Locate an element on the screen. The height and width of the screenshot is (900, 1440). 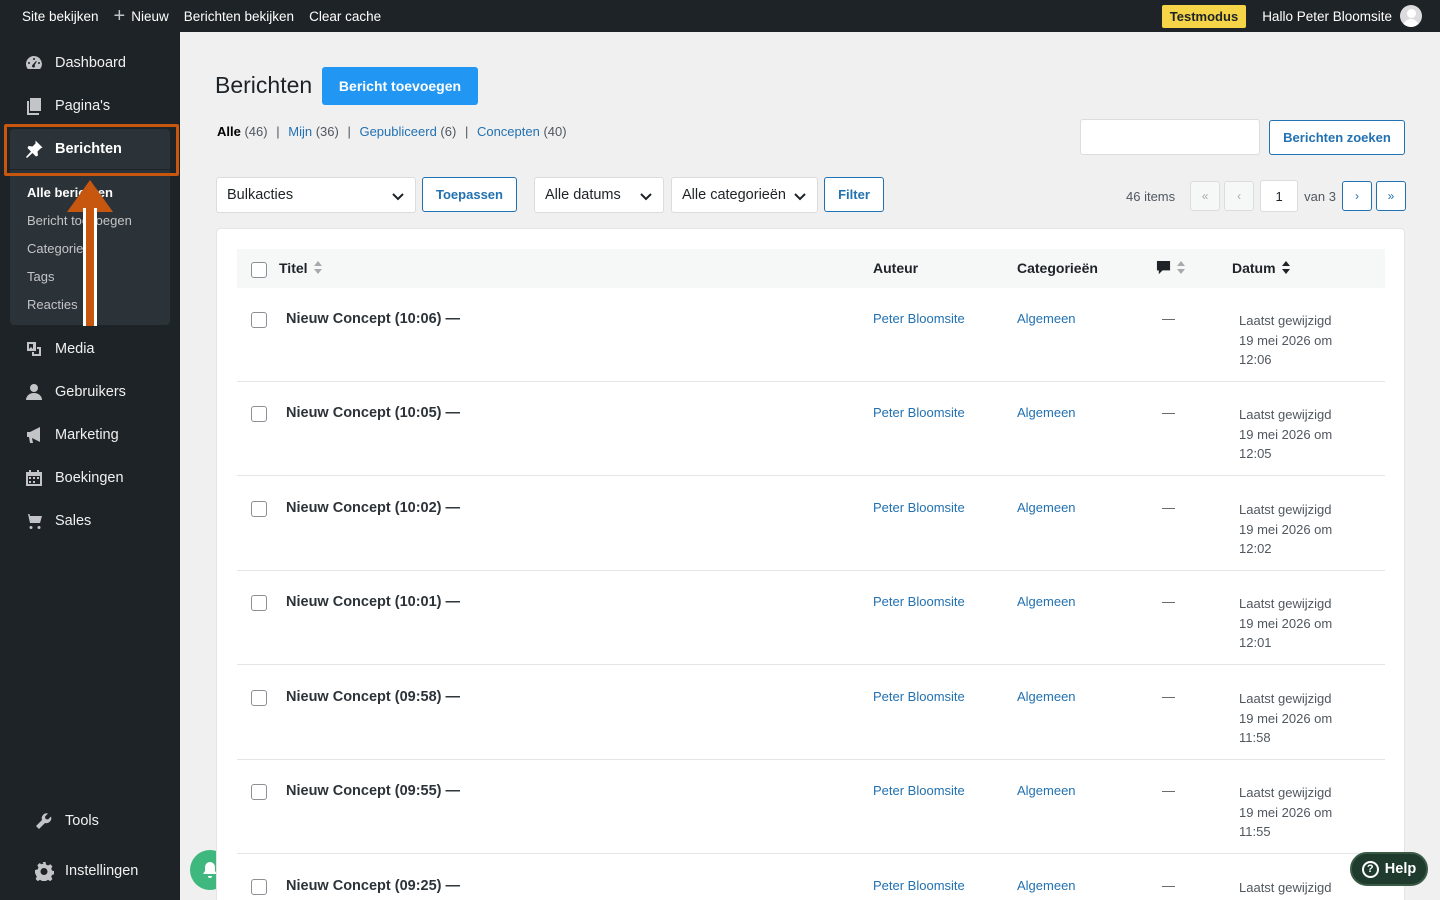
sidebar-item-tools: Tools is located at coordinates (90, 821).